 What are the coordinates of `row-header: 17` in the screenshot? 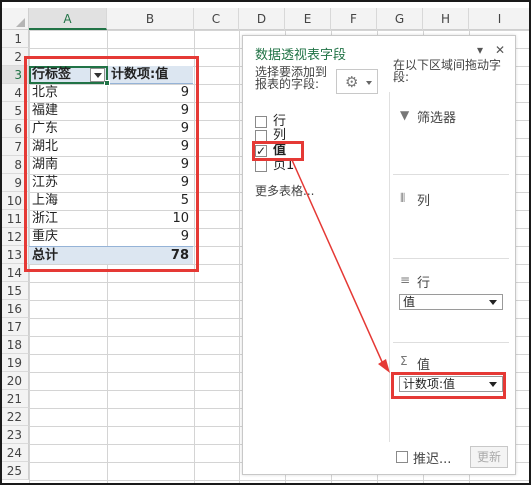 It's located at (15, 327).